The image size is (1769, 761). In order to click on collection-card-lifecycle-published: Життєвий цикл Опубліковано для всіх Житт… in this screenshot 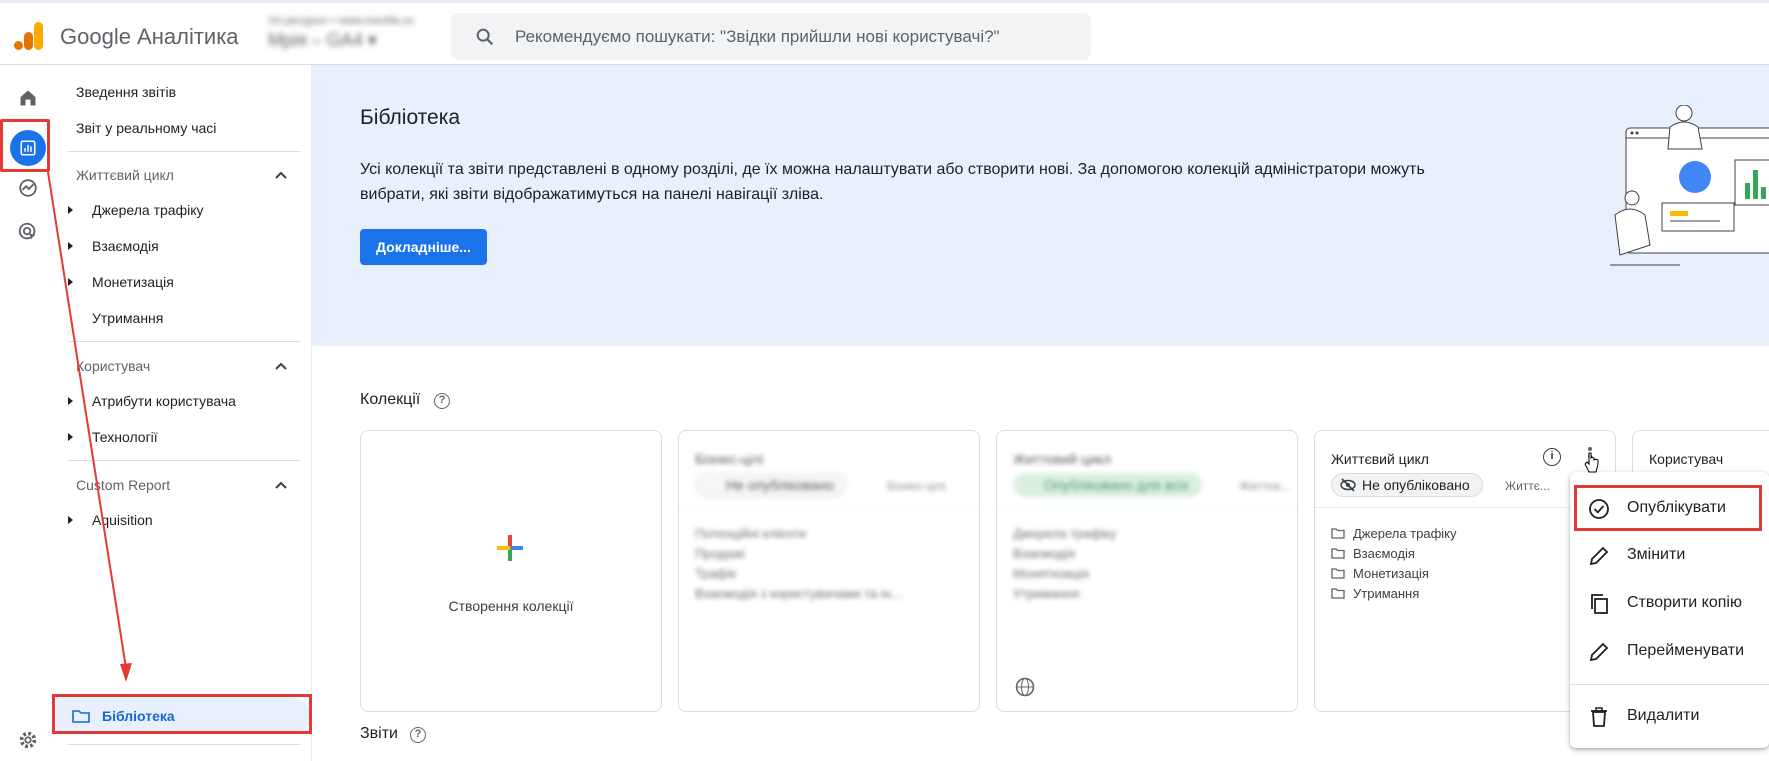, I will do `click(1147, 571)`.